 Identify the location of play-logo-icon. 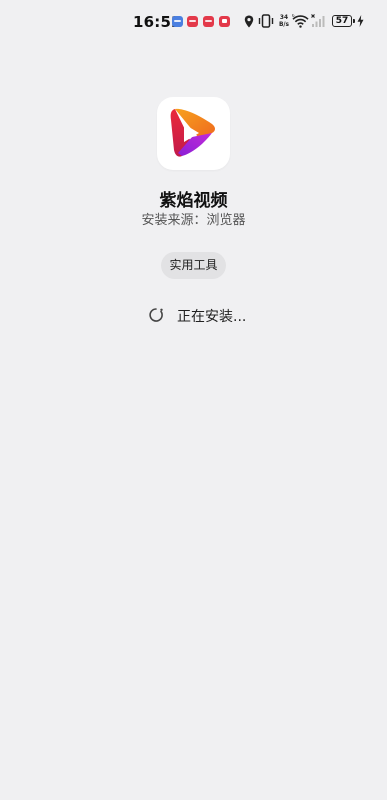
(192, 132).